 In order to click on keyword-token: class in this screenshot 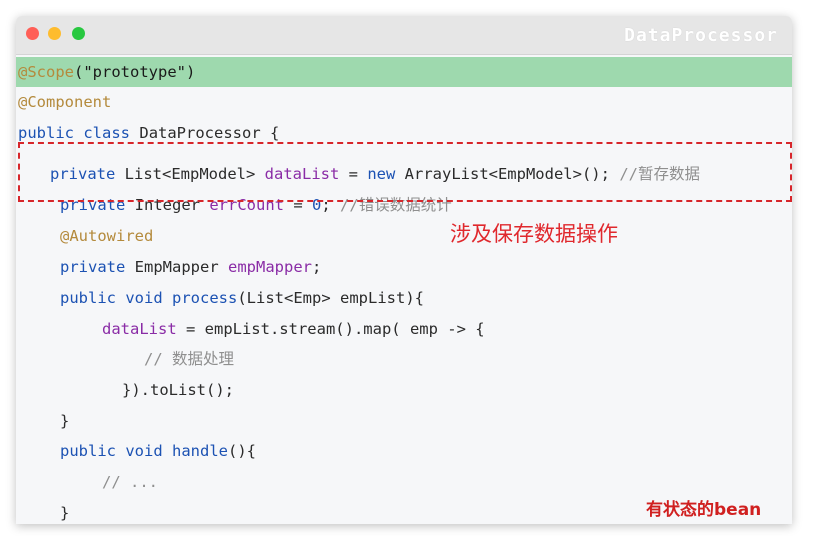, I will do `click(107, 133)`.